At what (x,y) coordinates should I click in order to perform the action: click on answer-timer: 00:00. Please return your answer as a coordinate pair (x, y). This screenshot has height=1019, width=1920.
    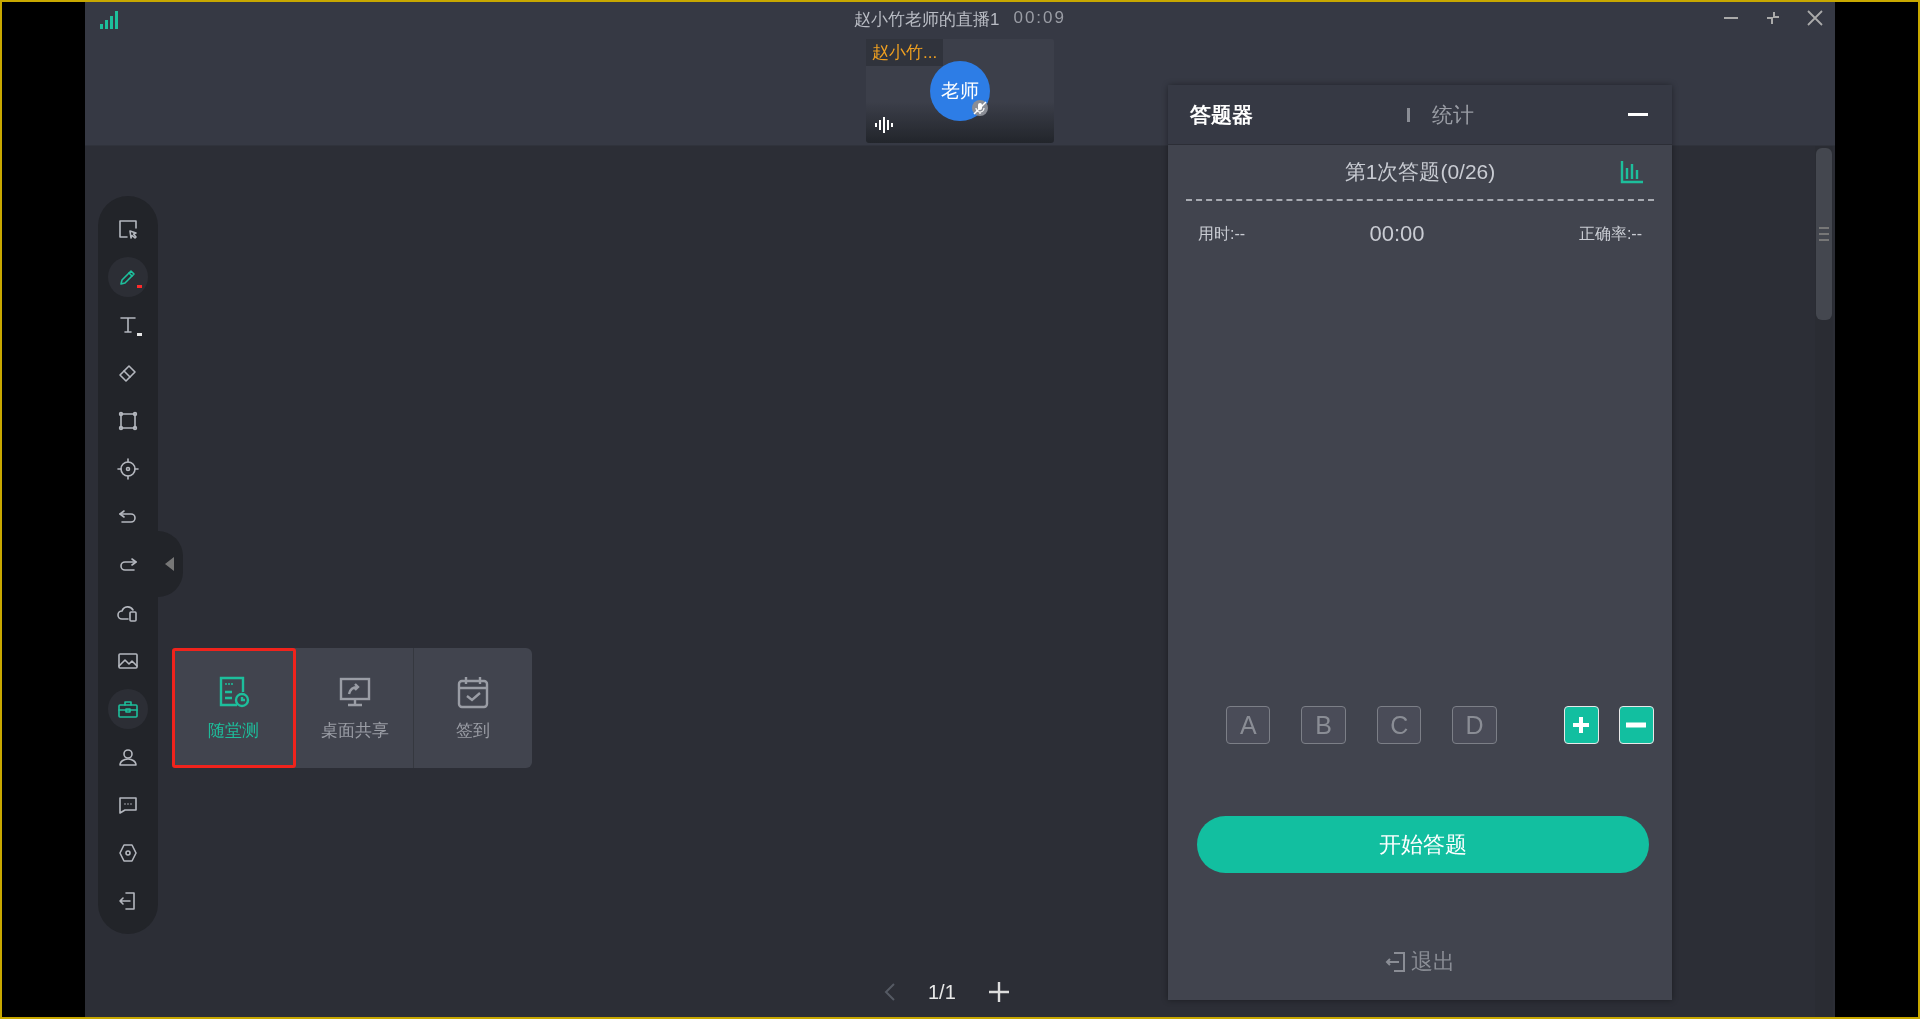
    Looking at the image, I should click on (1397, 234).